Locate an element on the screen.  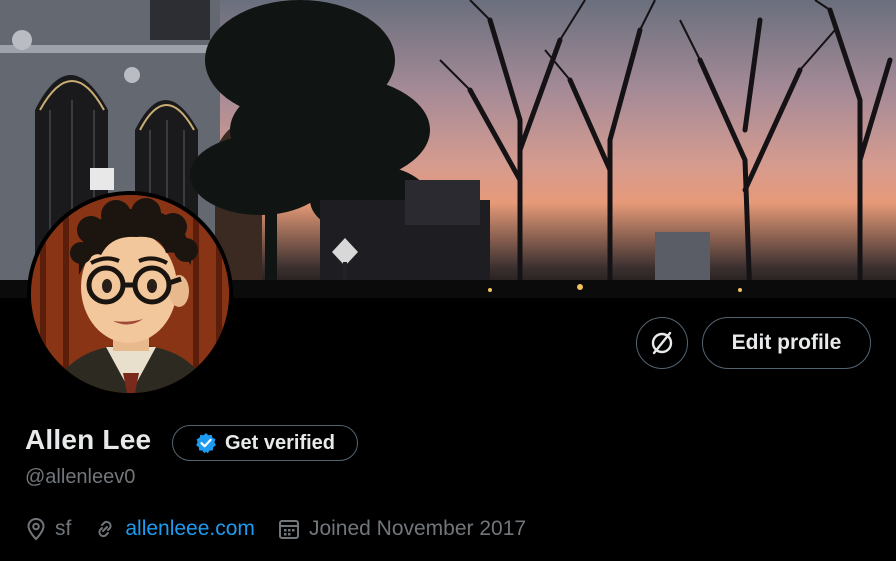
avatar-illustration is located at coordinates (130, 294).